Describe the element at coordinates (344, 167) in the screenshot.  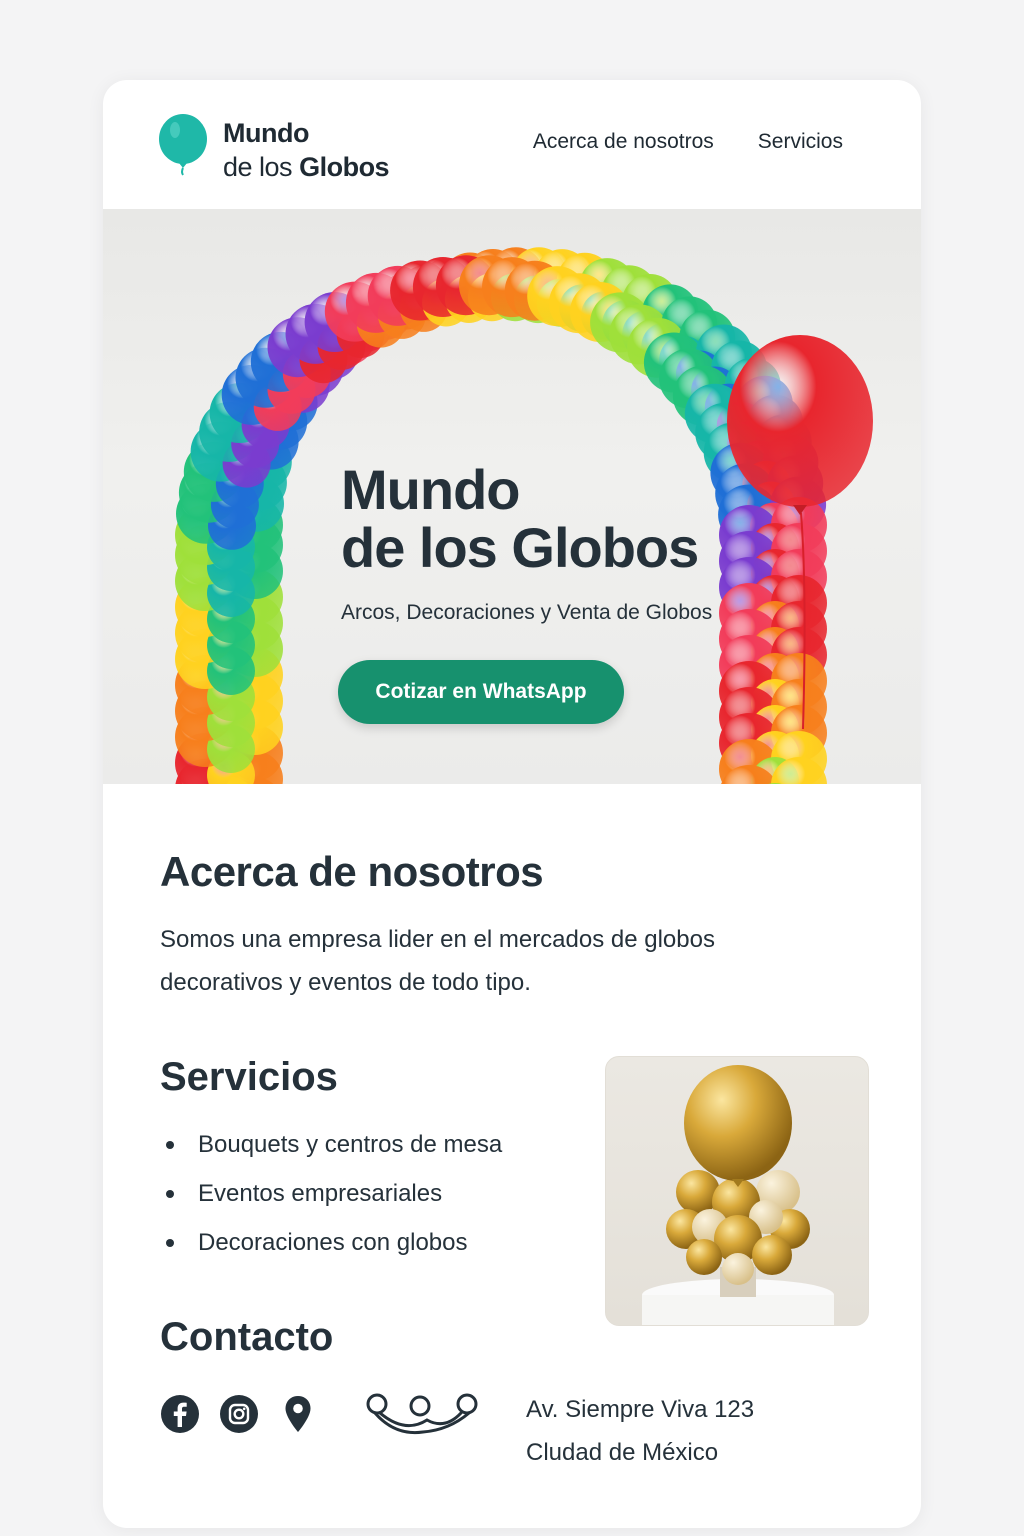
I see `brand-name-line2b: Globos` at that location.